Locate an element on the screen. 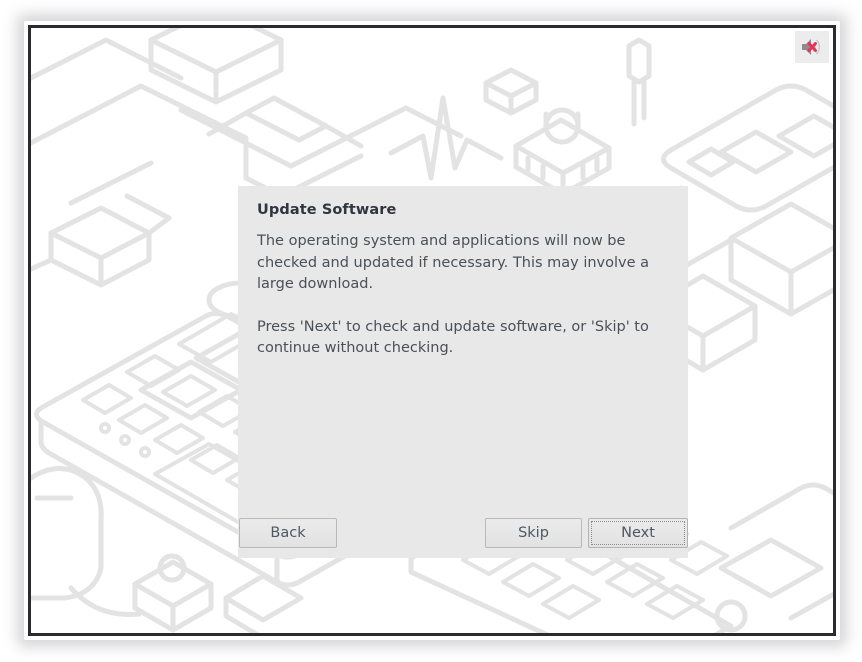 Image resolution: width=862 pixels, height=662 pixels. skip-button: Skip is located at coordinates (533, 533).